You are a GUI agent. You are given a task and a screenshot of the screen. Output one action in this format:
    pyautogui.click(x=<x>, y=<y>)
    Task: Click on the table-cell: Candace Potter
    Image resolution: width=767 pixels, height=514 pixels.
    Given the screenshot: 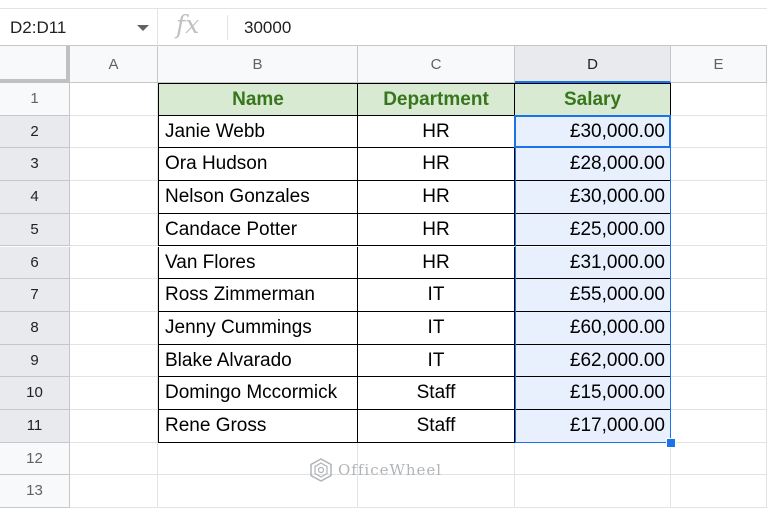 What is the action you would take?
    pyautogui.click(x=258, y=230)
    